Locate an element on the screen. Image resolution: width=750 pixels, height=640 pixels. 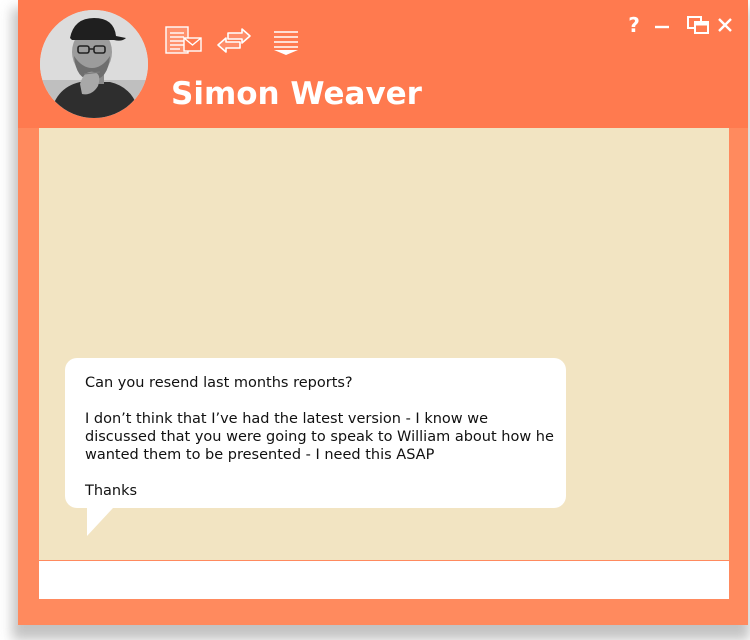
close-icon is located at coordinates (725, 25).